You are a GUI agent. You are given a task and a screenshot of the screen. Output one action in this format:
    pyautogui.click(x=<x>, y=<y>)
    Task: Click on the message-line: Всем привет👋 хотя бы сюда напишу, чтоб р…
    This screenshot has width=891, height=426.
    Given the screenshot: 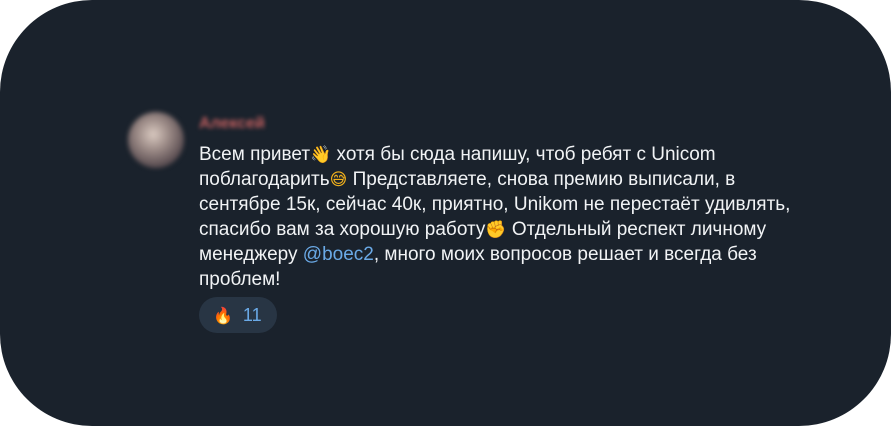 What is the action you would take?
    pyautogui.click(x=524, y=154)
    